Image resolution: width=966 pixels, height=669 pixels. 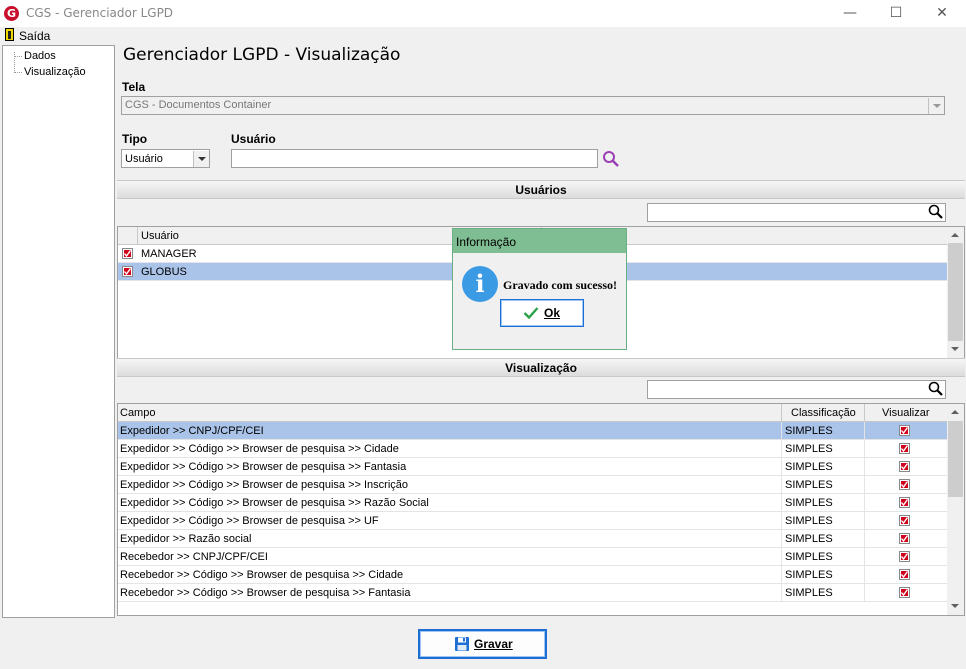 I want to click on close-button: ✕, so click(x=942, y=13).